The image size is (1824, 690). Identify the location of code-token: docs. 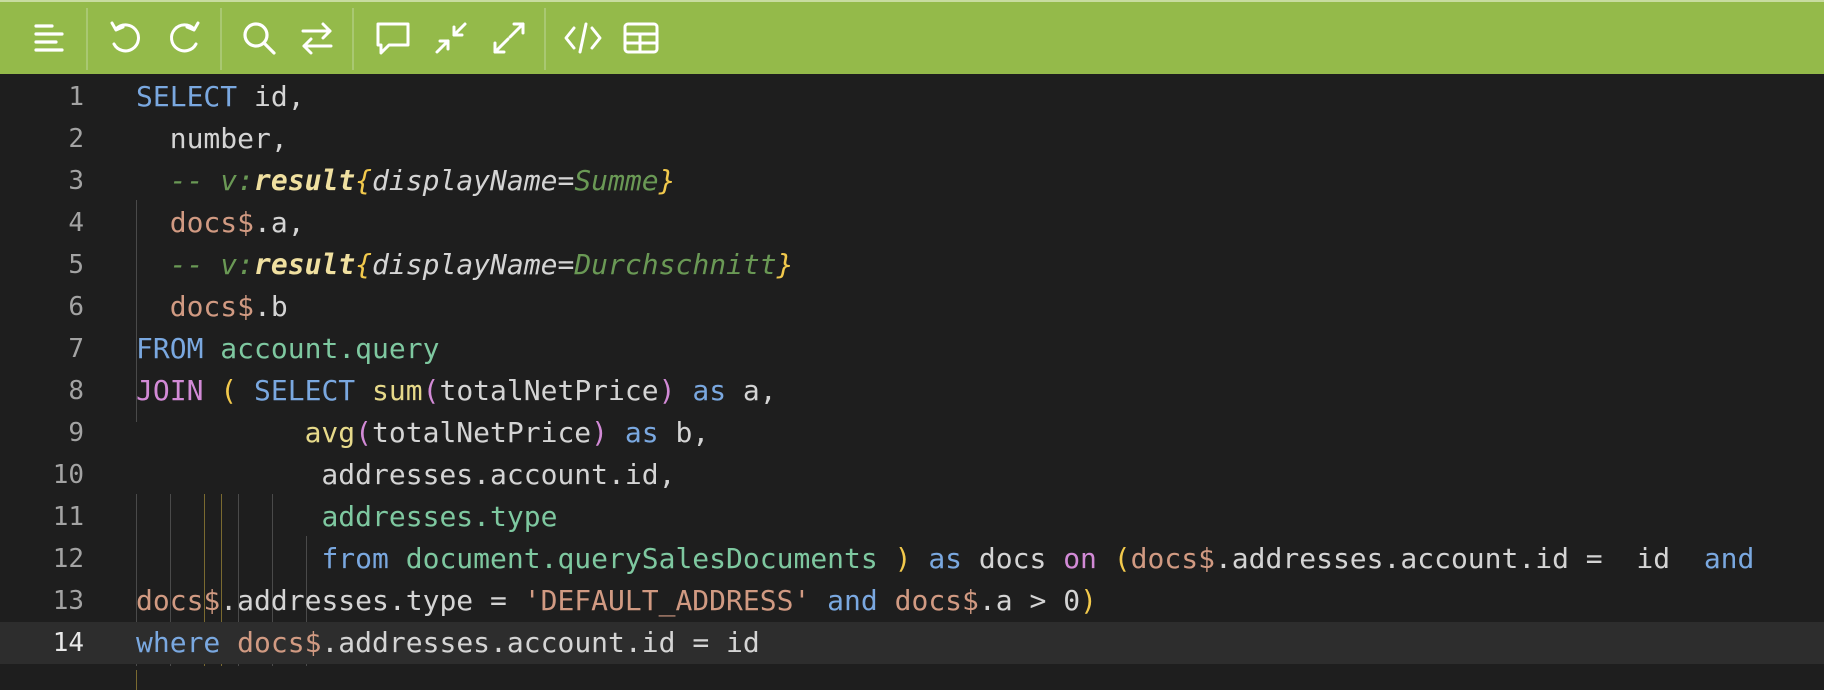
(1013, 558).